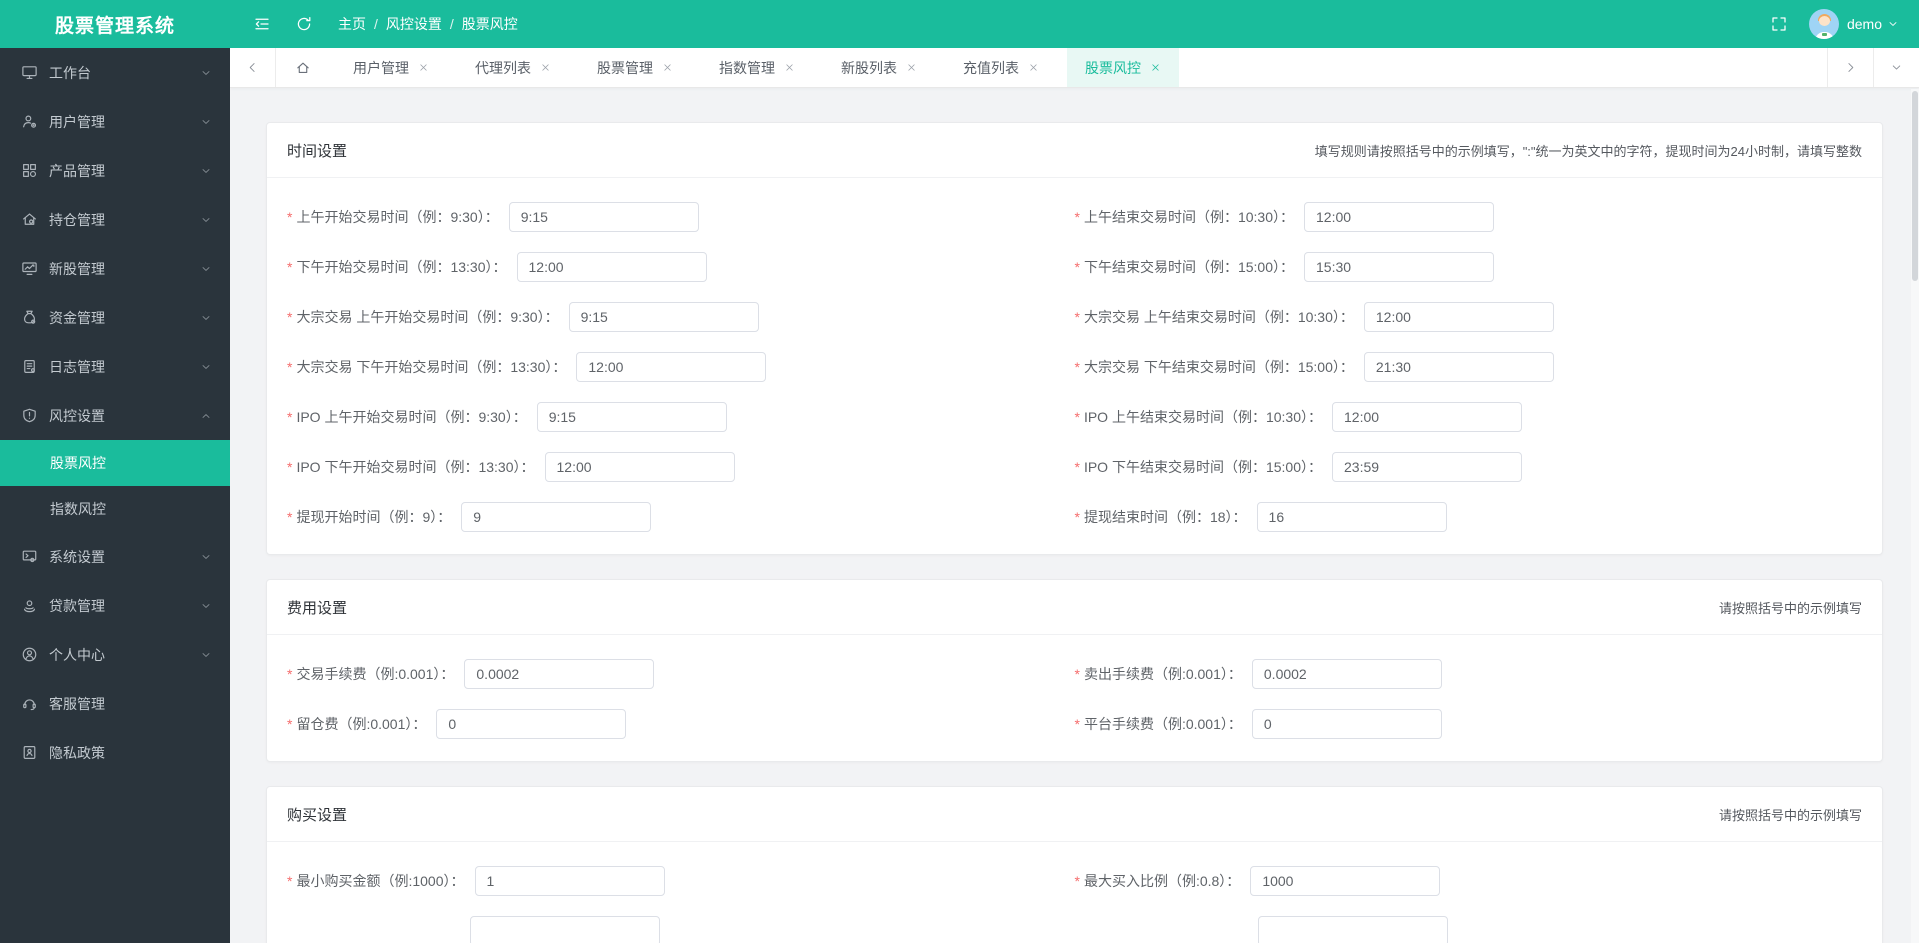 The width and height of the screenshot is (1919, 943). I want to click on tab: 充值列表, so click(1001, 67).